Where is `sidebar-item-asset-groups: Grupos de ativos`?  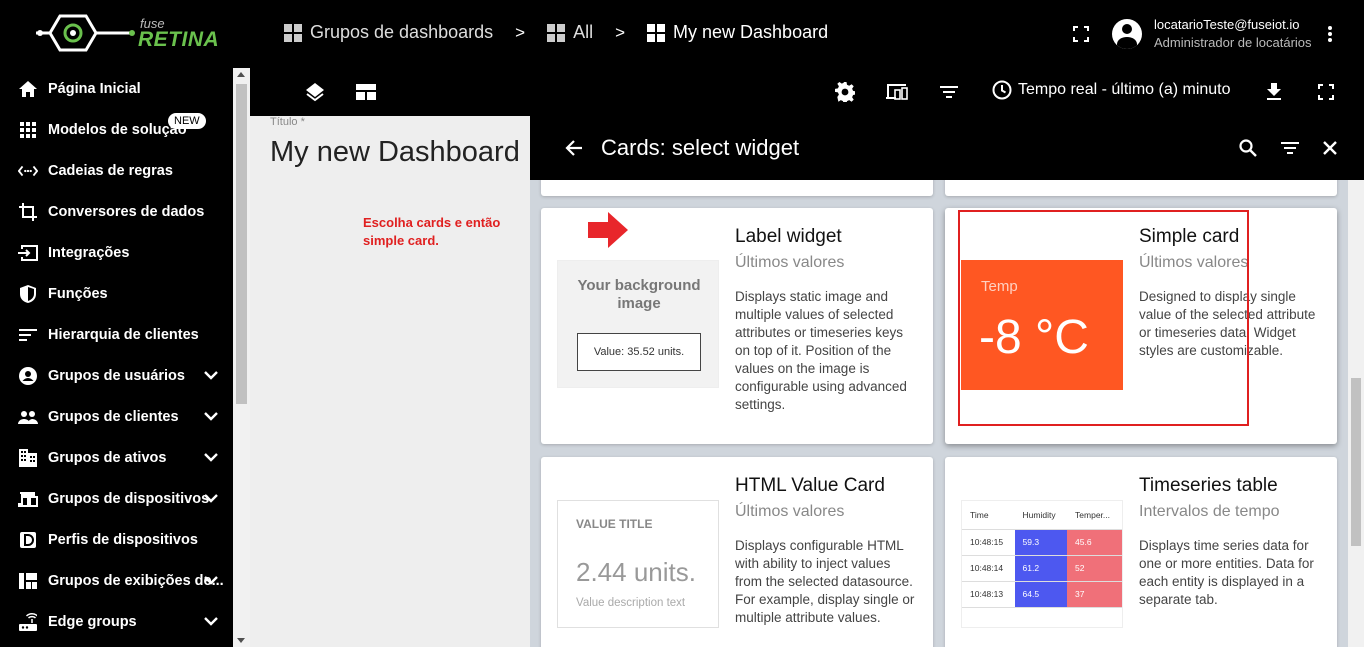 sidebar-item-asset-groups: Grupos de ativos is located at coordinates (116, 457).